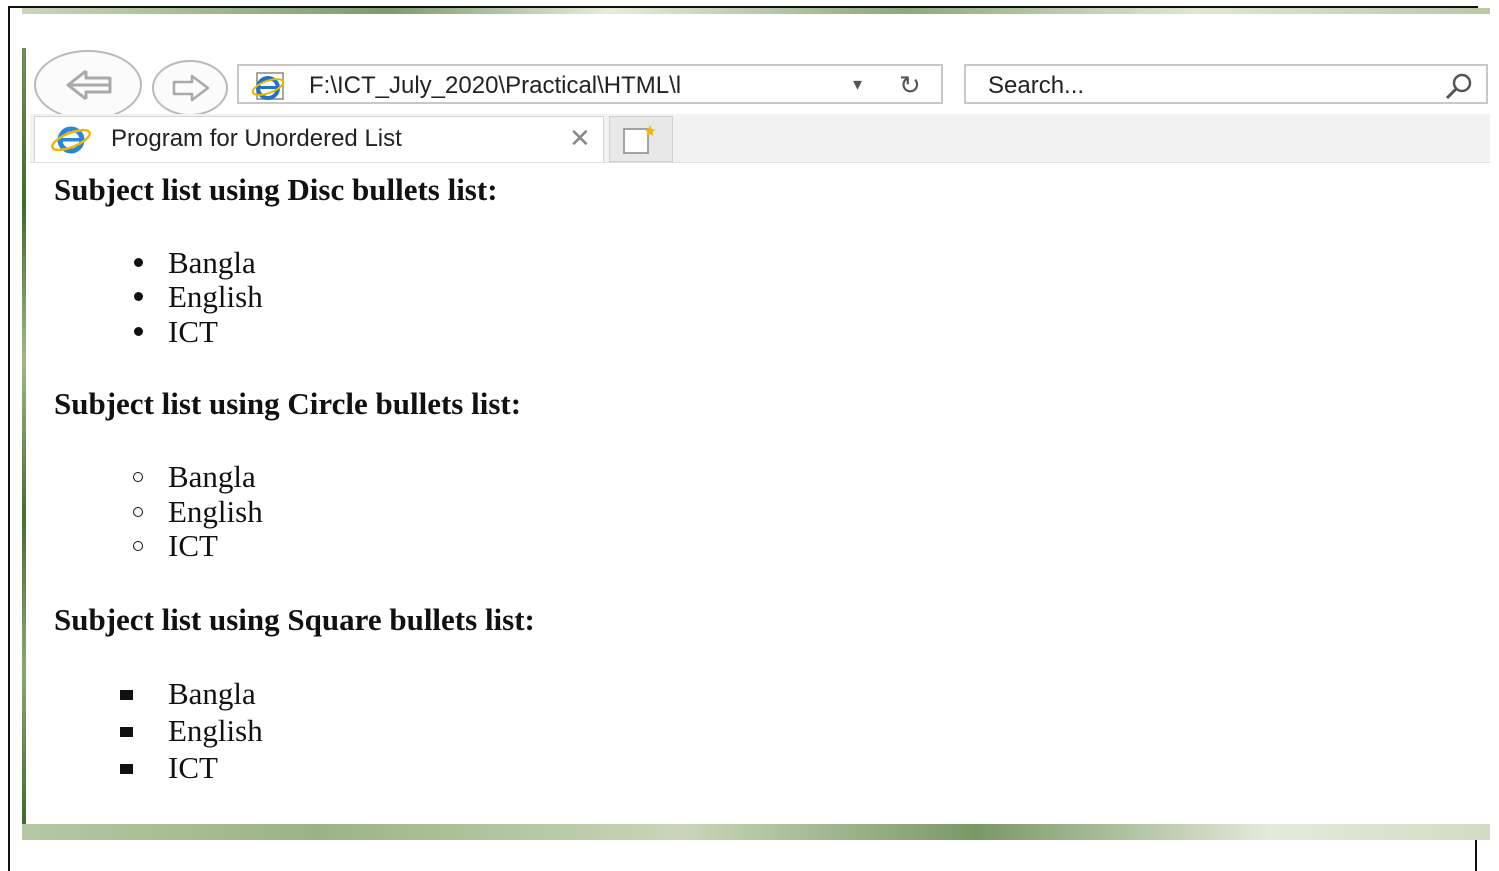 This screenshot has height=871, width=1499. What do you see at coordinates (580, 138) in the screenshot?
I see `close-icon: ✕` at bounding box center [580, 138].